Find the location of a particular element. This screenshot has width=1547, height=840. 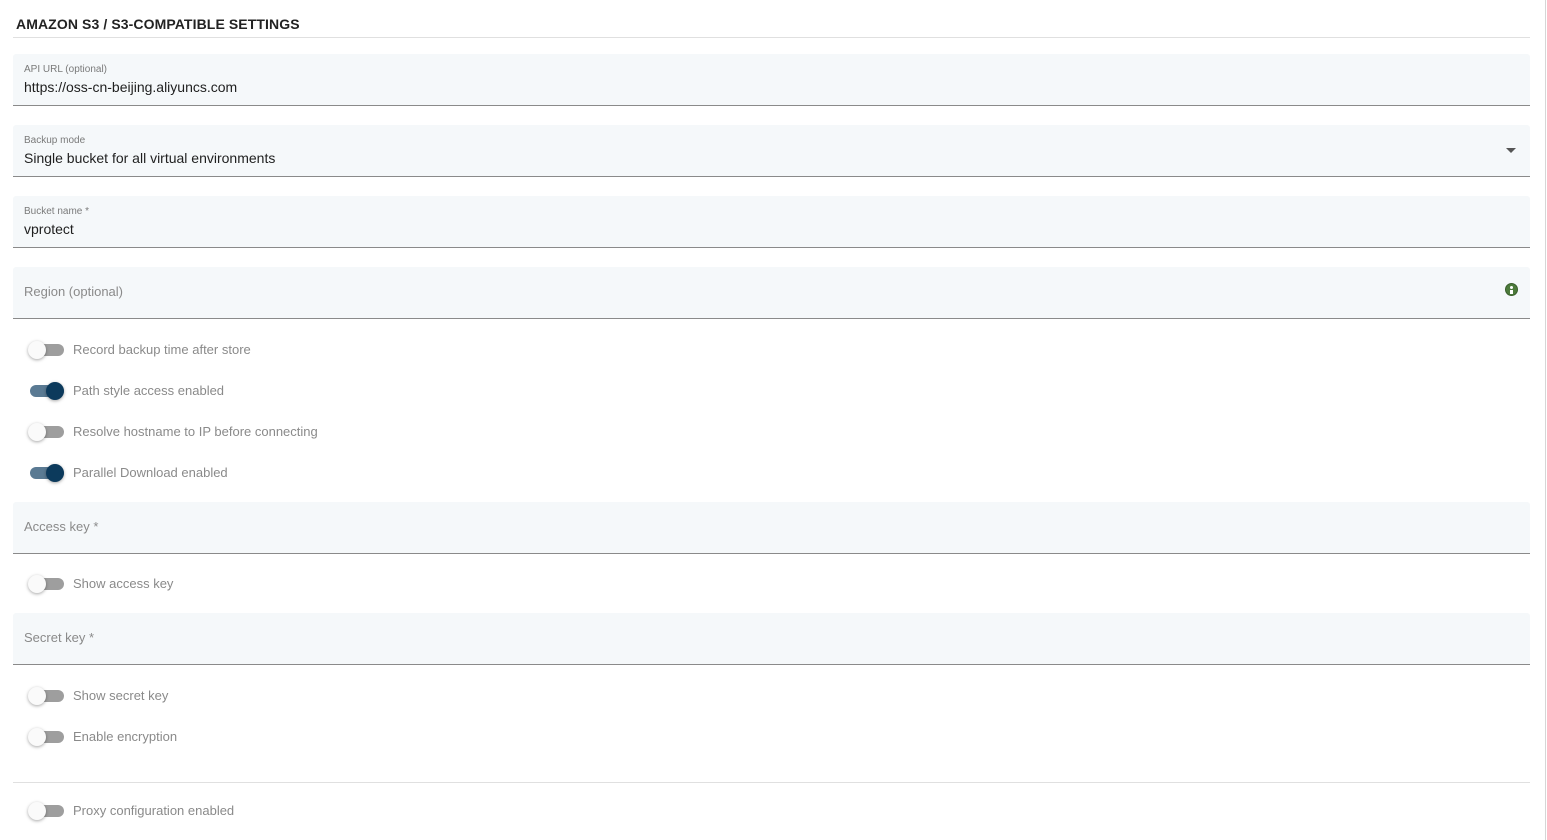

enable-encryption-toggle is located at coordinates (46, 737).